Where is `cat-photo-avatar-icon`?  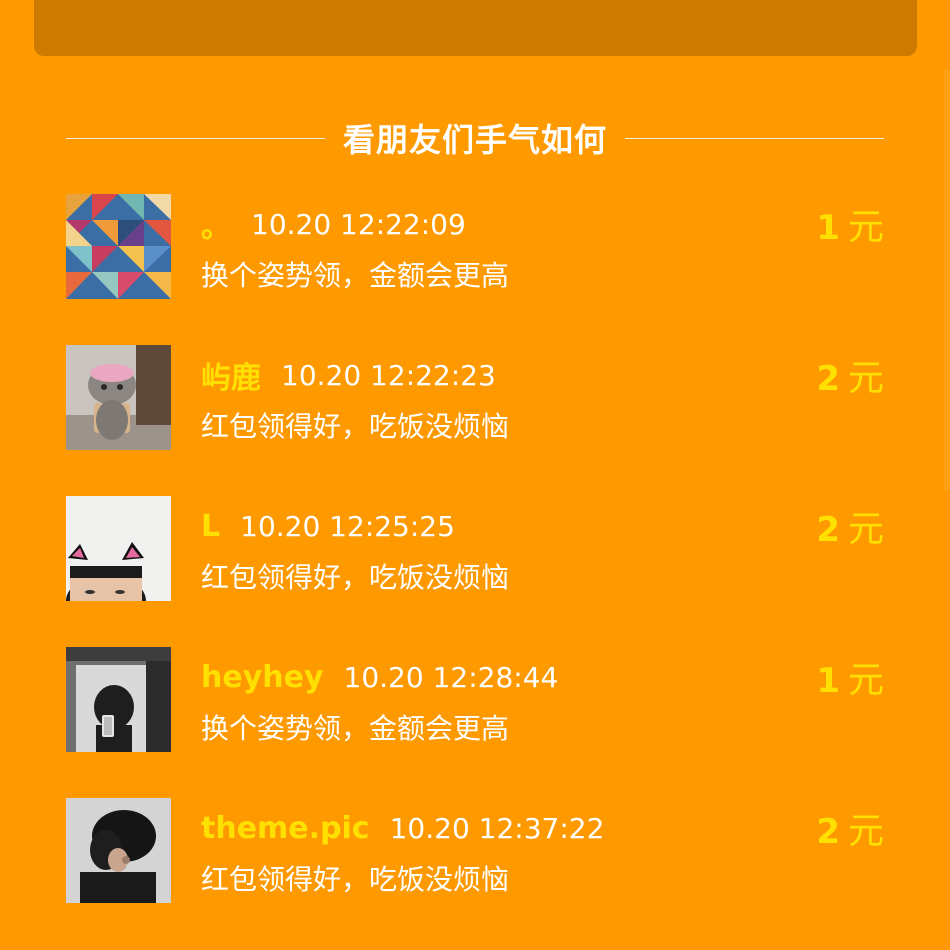 cat-photo-avatar-icon is located at coordinates (118, 397).